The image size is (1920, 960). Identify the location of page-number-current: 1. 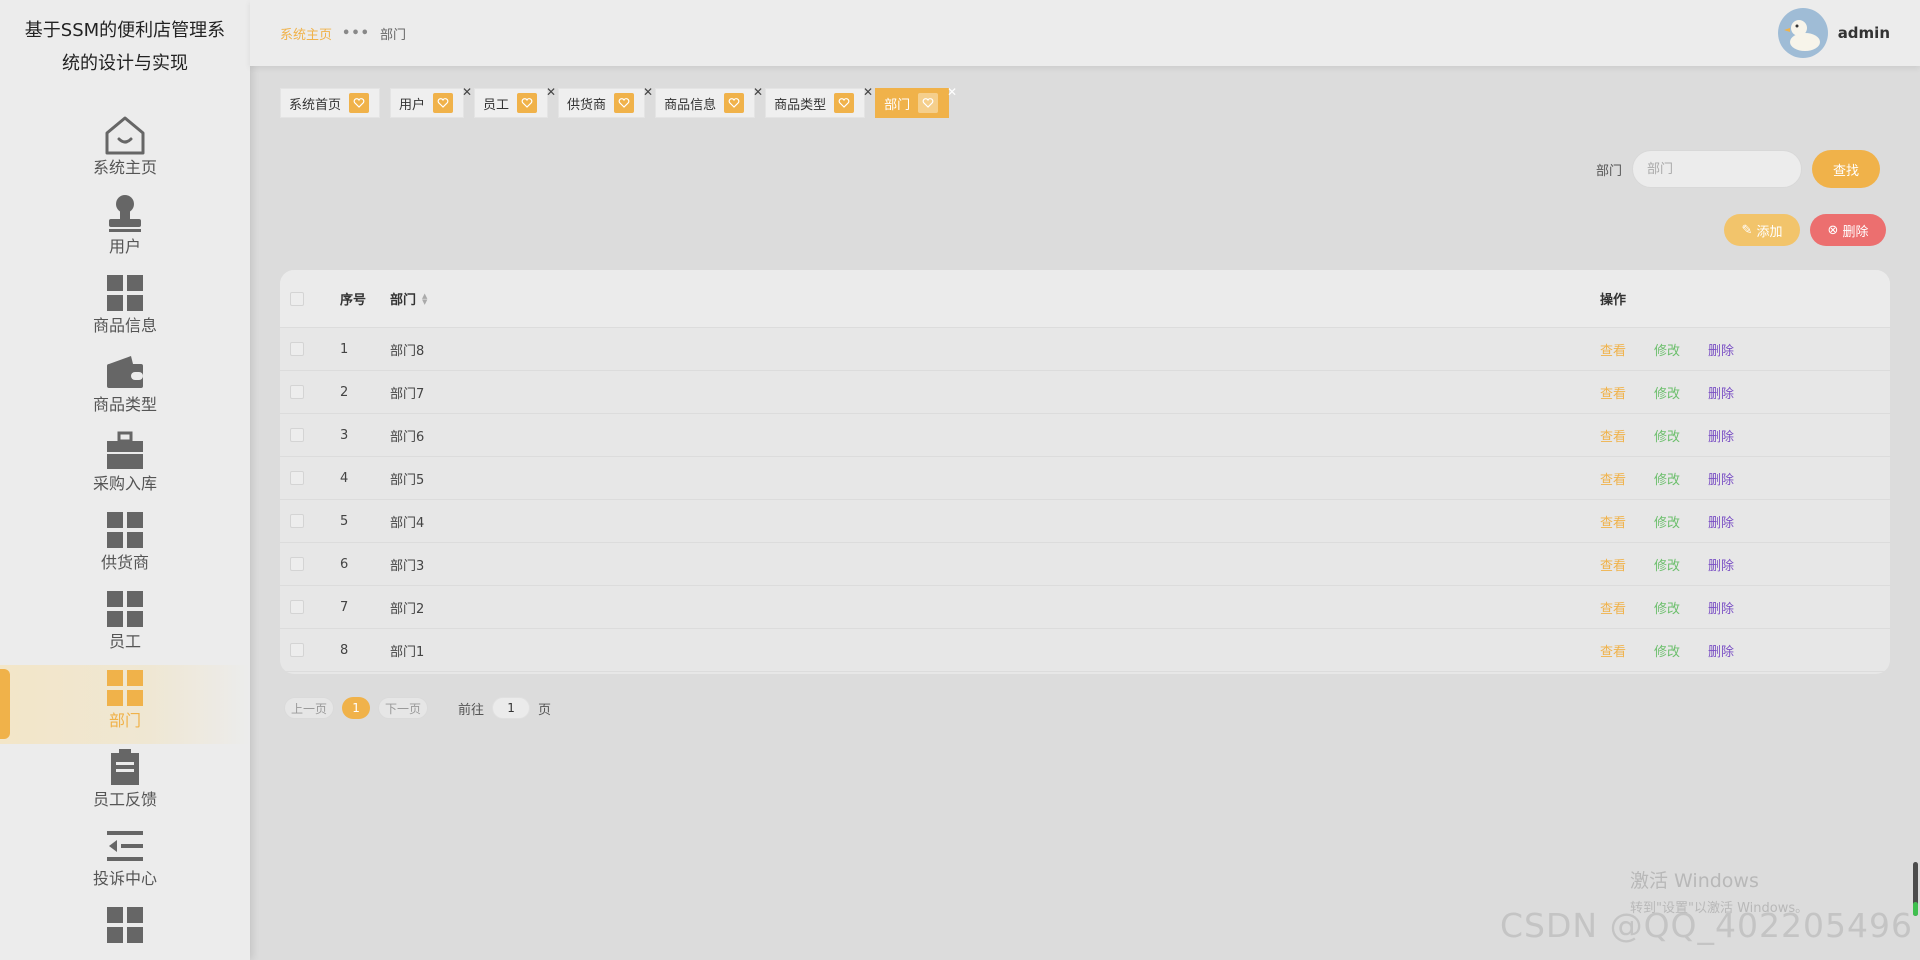
(356, 708).